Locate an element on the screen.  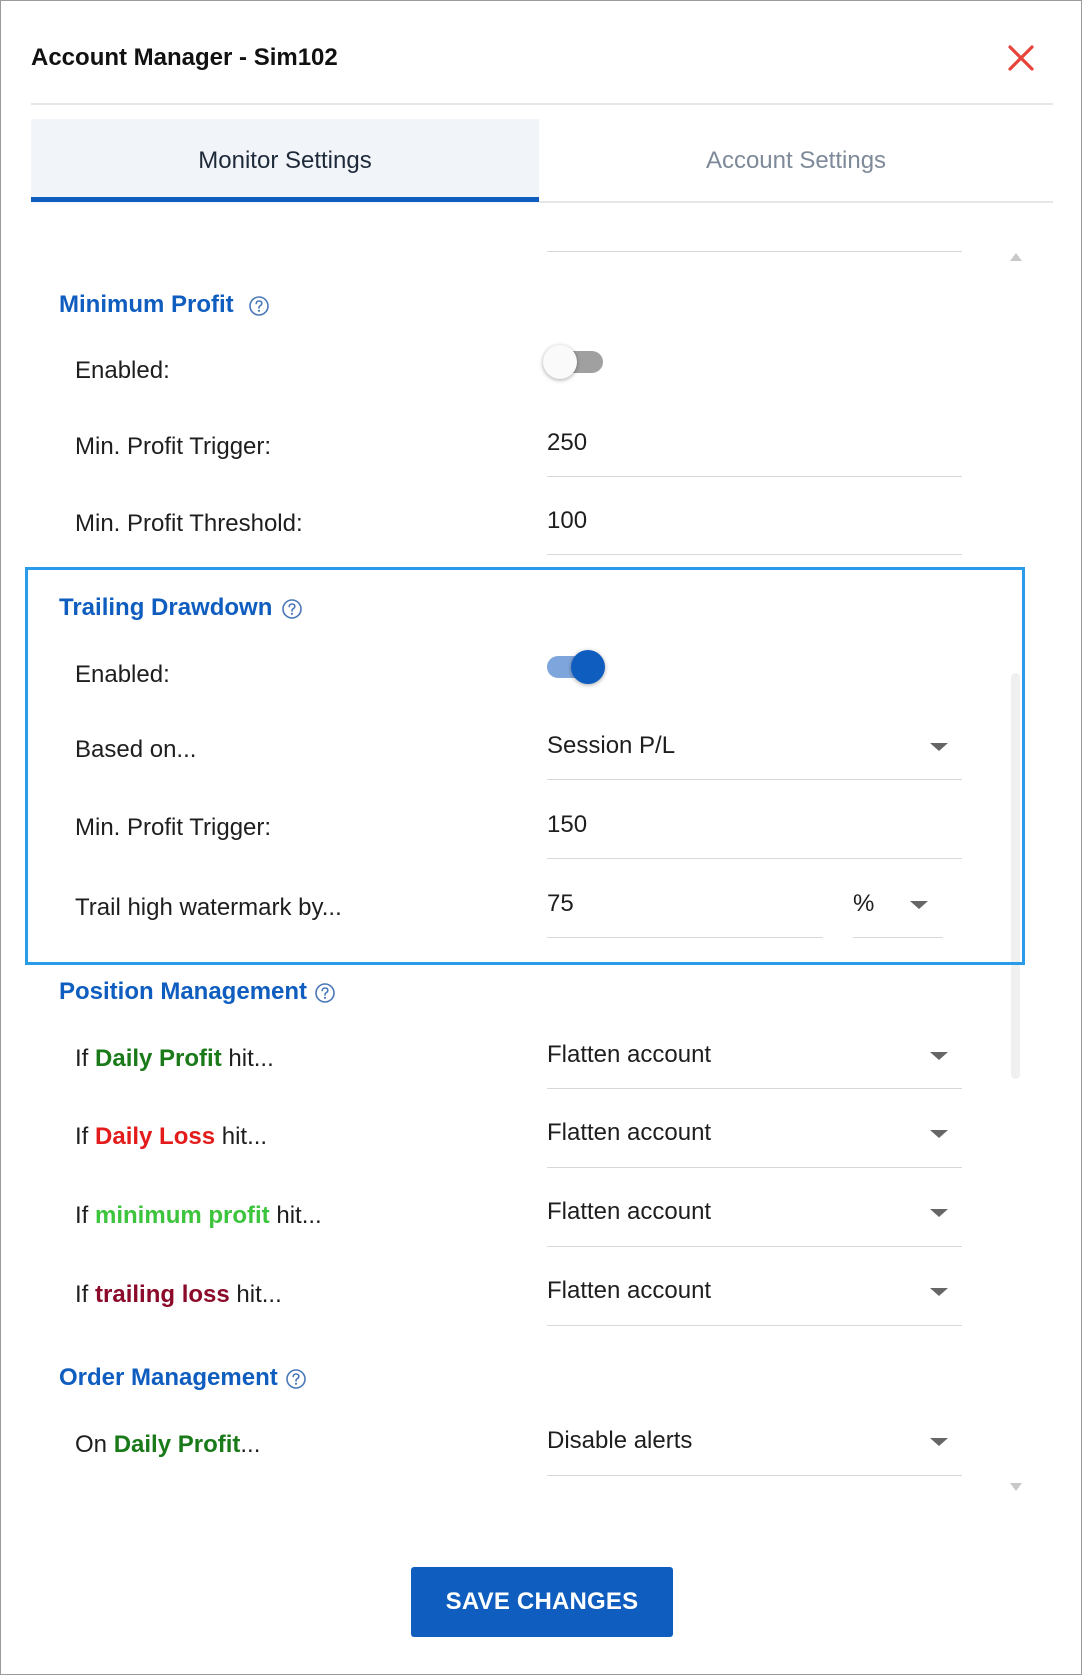
active-tab-indicator is located at coordinates (285, 199).